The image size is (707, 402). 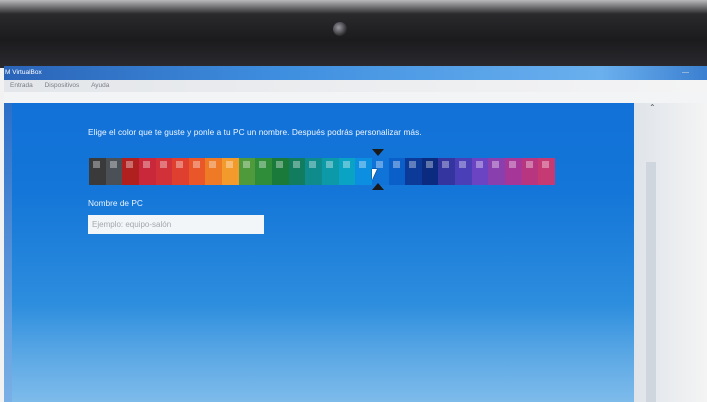 I want to click on scrollbar, so click(x=651, y=282).